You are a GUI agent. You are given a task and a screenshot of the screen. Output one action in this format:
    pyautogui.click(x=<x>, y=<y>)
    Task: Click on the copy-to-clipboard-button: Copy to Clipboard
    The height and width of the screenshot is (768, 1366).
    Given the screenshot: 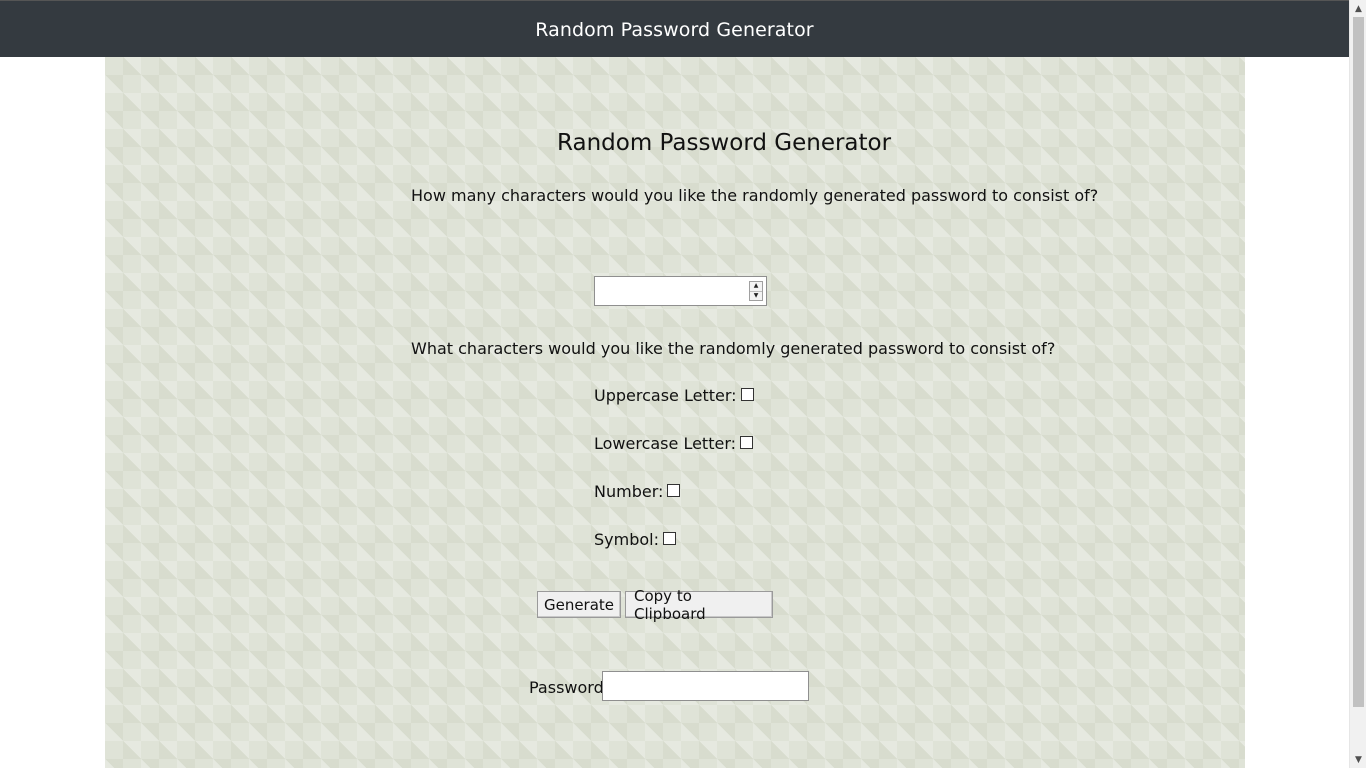 What is the action you would take?
    pyautogui.click(x=699, y=605)
    